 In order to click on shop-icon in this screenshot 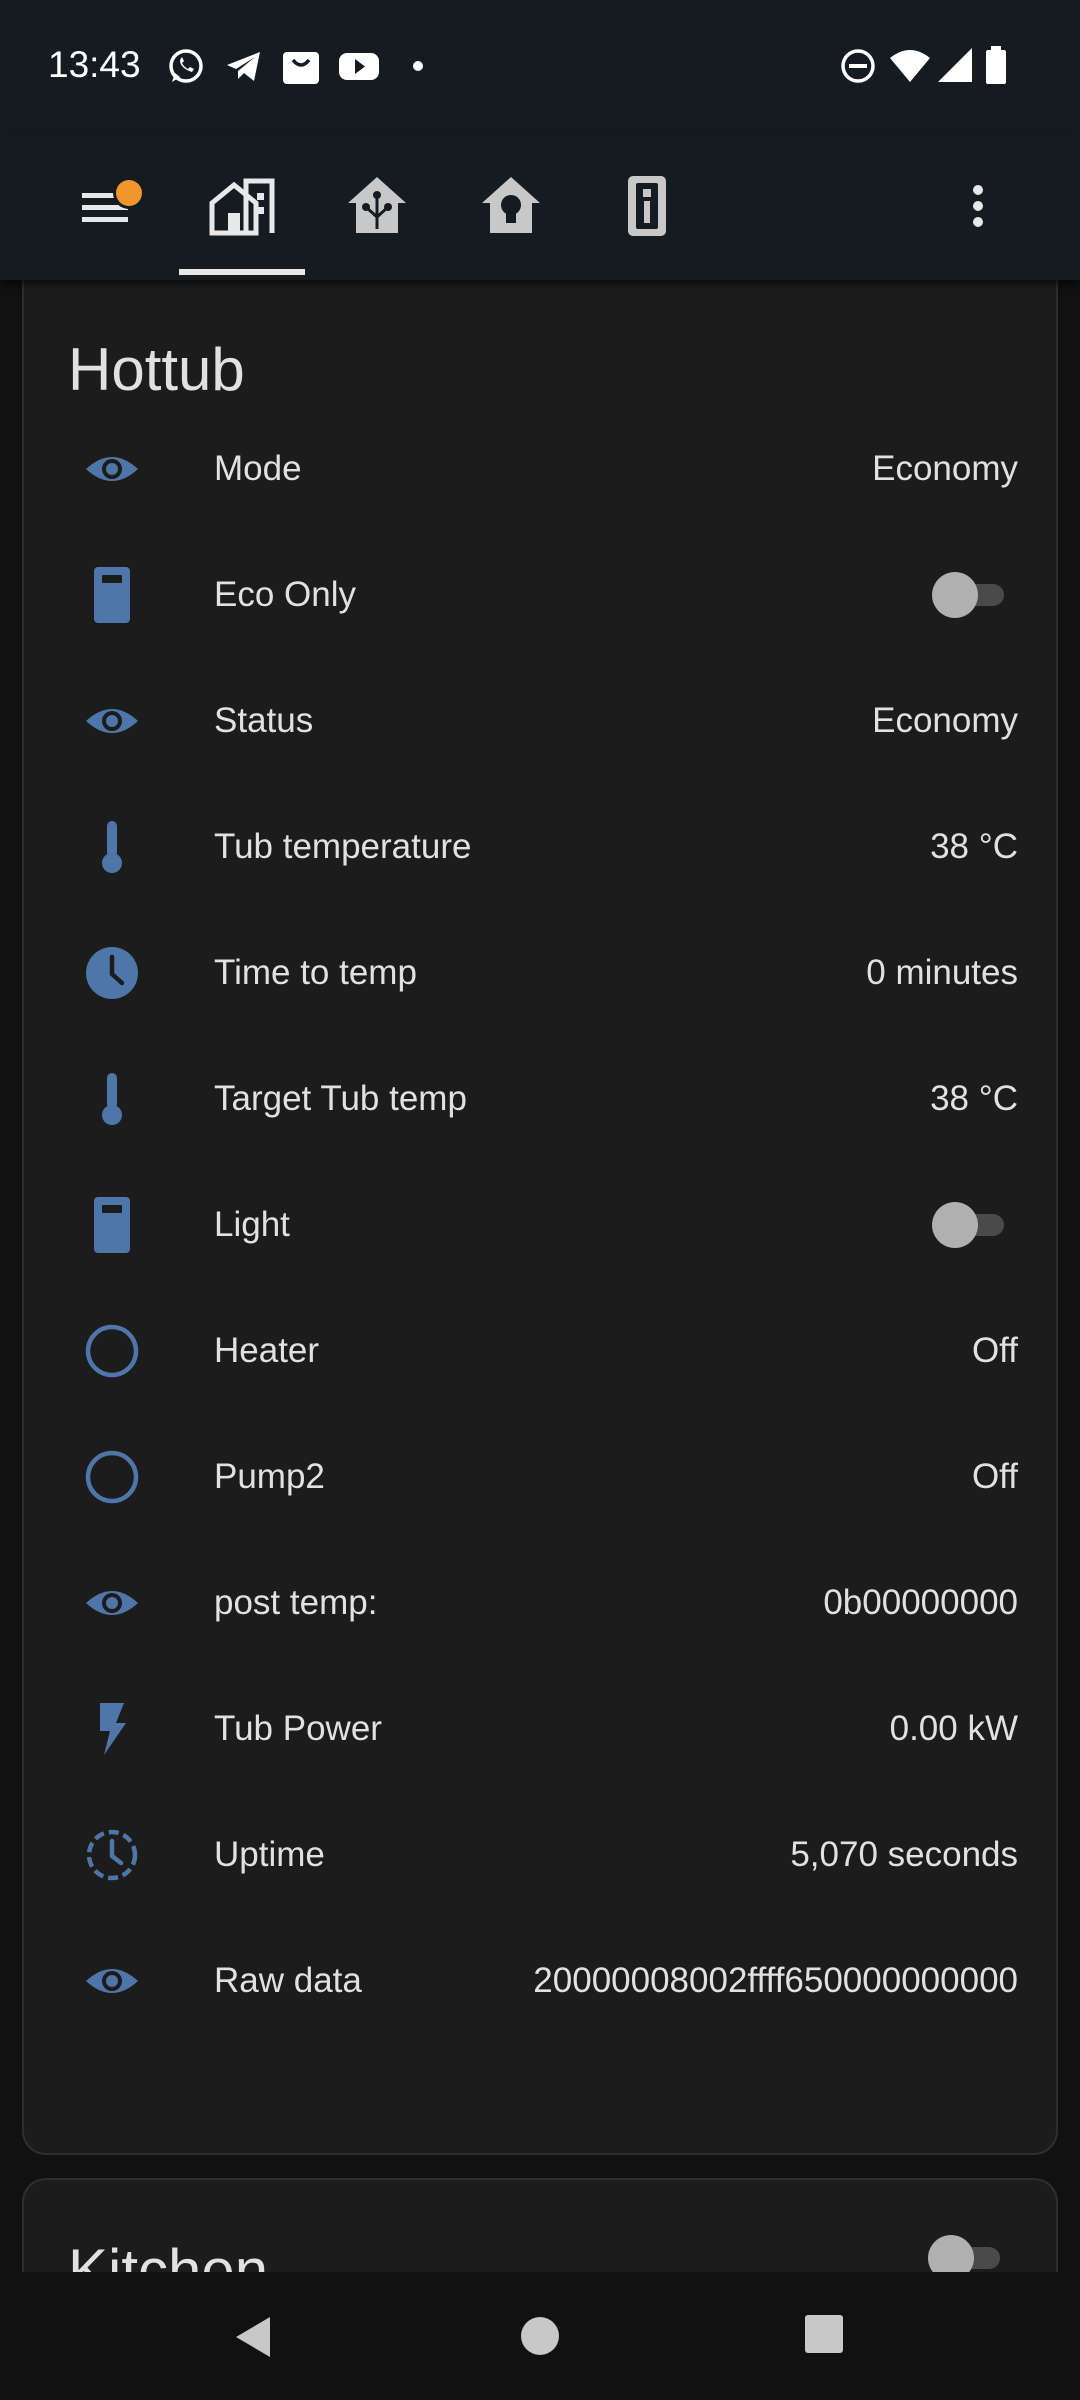, I will do `click(301, 68)`.